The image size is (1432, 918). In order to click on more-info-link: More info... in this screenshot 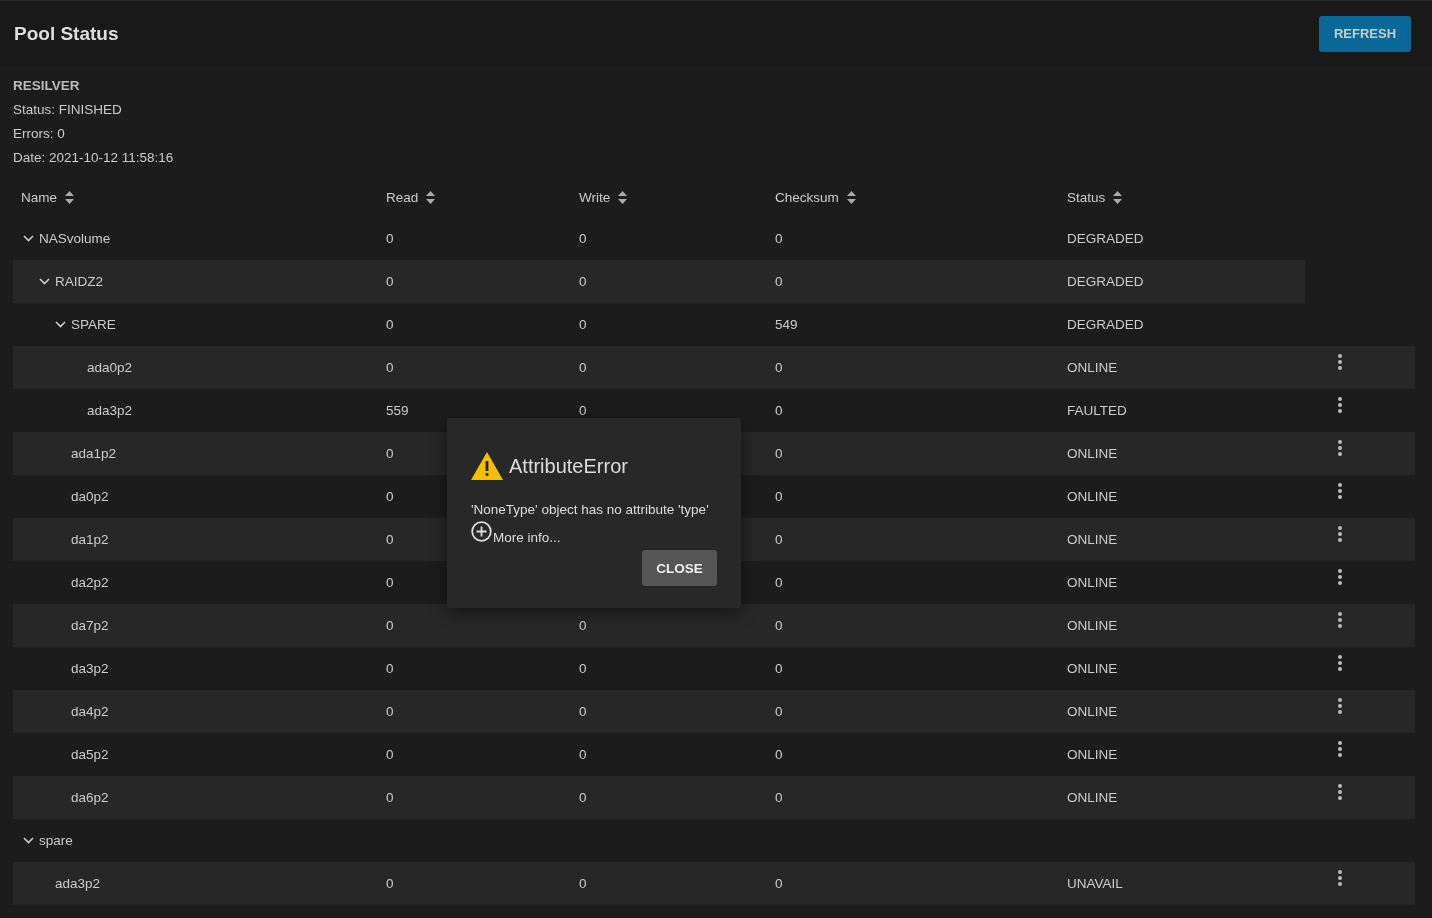, I will do `click(527, 537)`.